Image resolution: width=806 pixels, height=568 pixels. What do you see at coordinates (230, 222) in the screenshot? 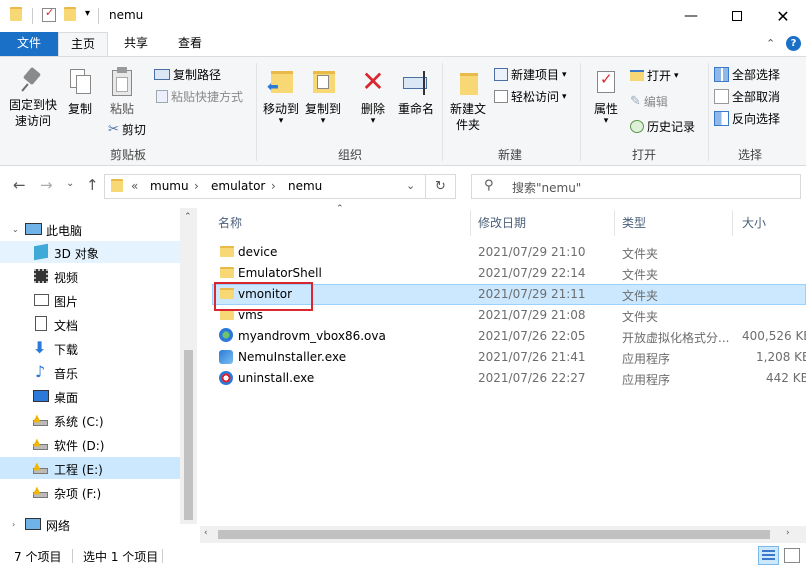
I see `column-header-name: 名称` at bounding box center [230, 222].